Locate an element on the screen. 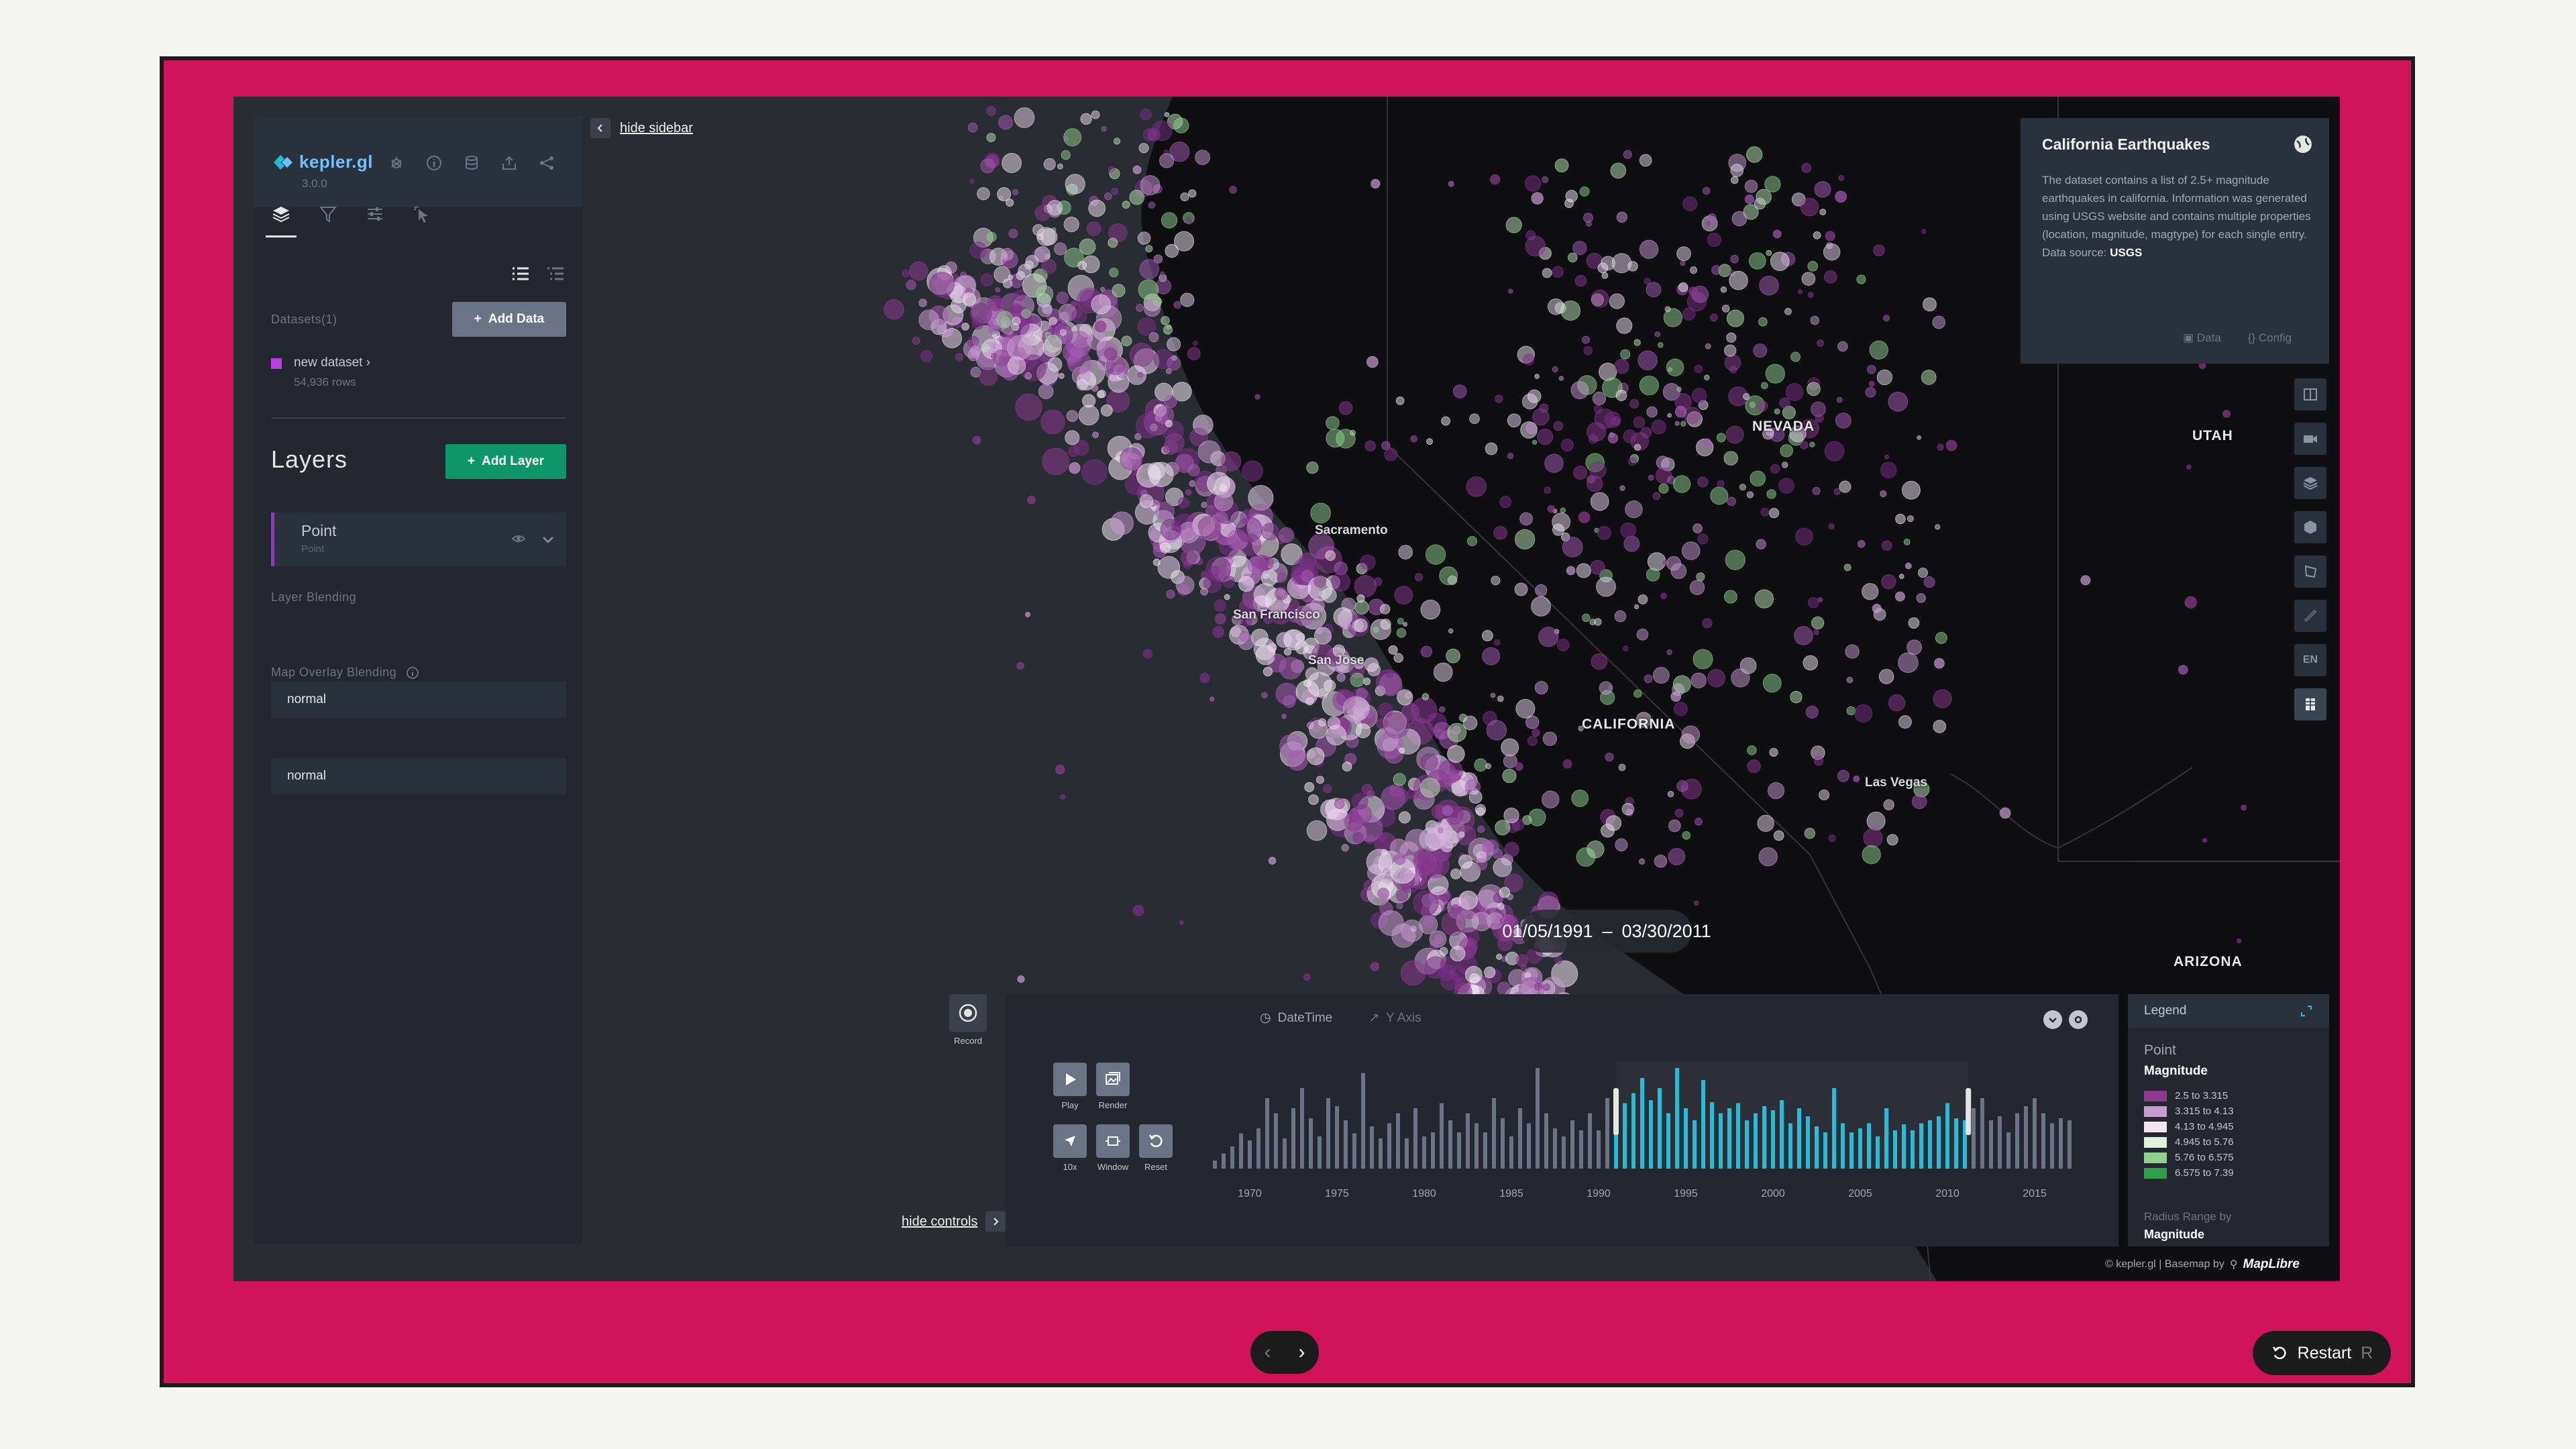 The image size is (2576, 1449). add-data-button: + Add Data is located at coordinates (509, 319).